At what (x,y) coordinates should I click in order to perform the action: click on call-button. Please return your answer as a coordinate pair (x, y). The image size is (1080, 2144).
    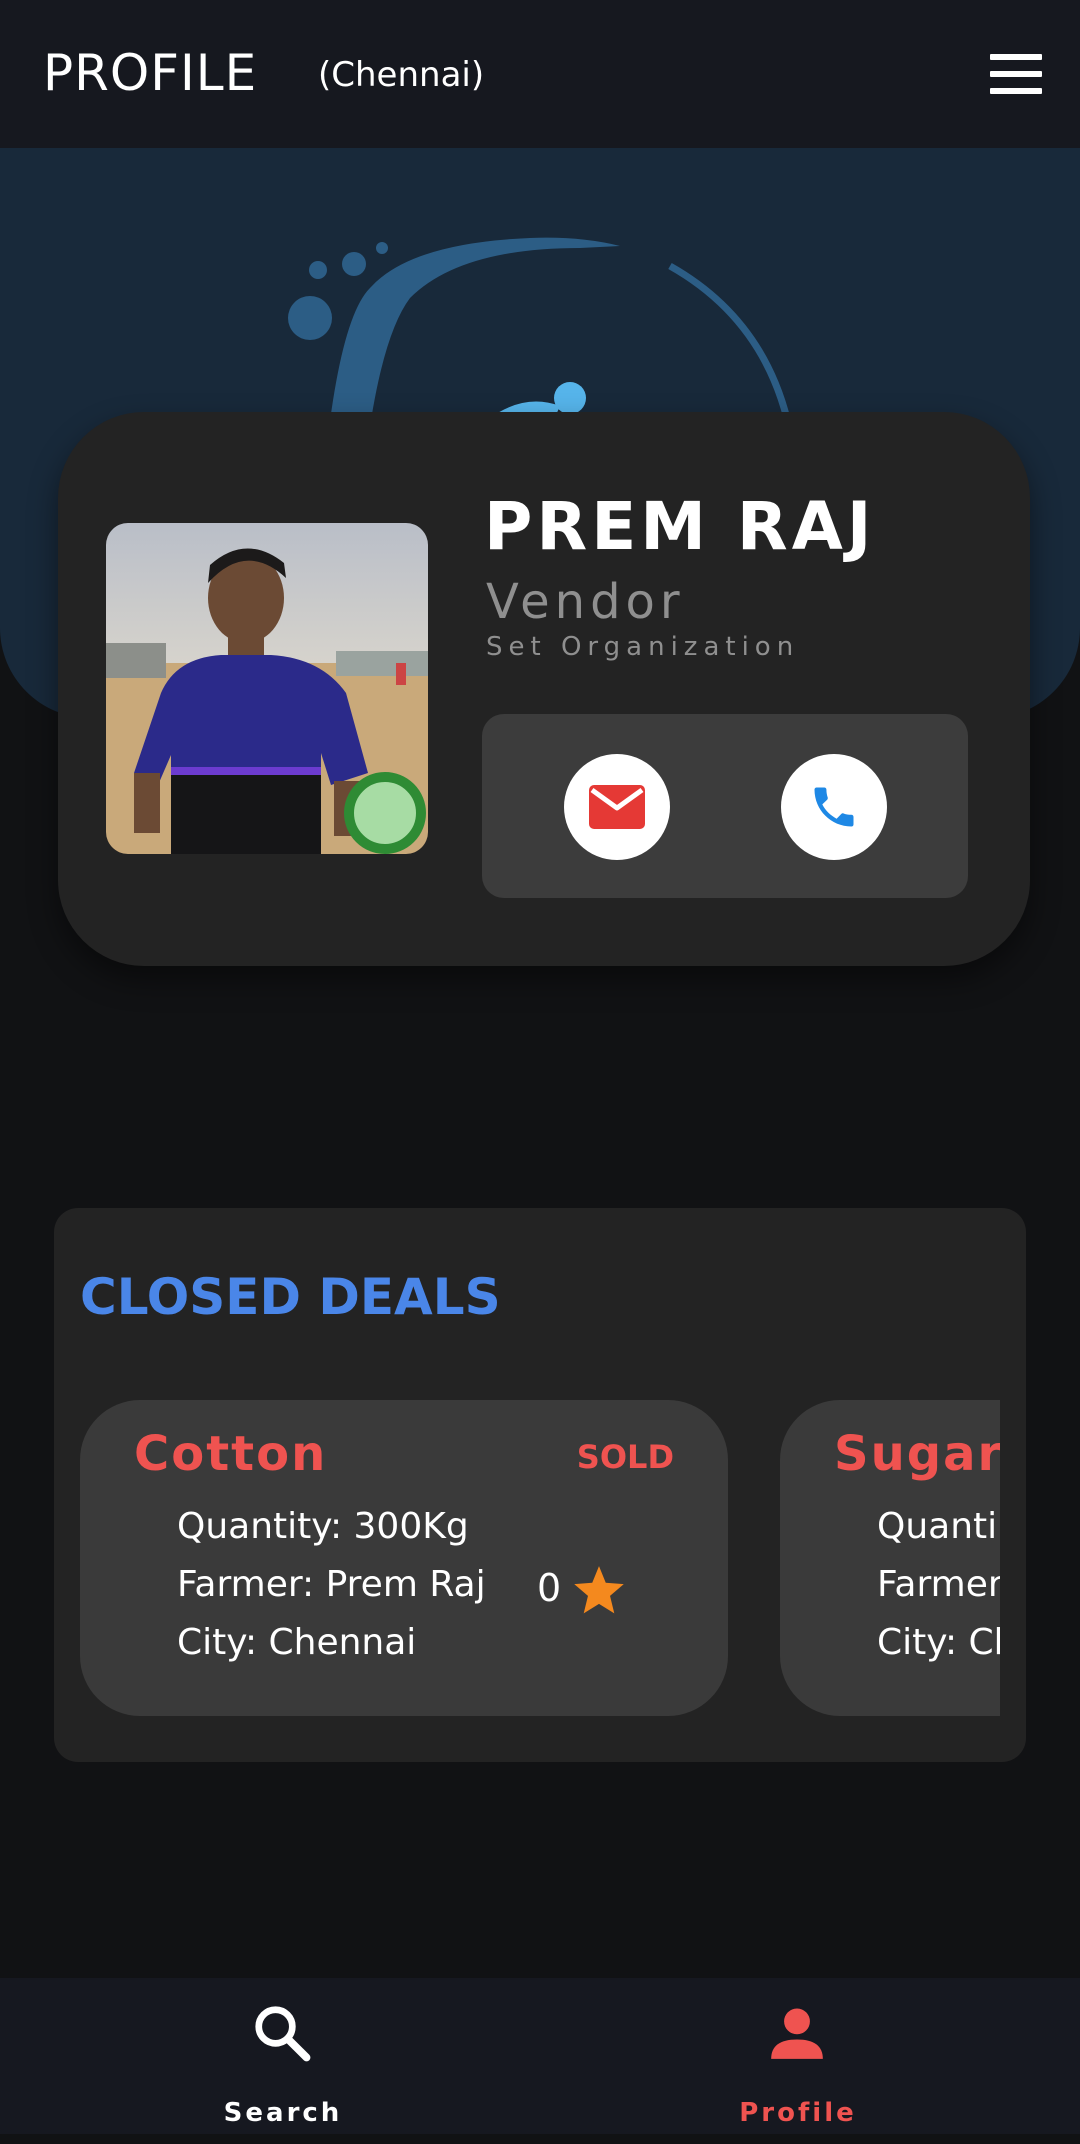
    Looking at the image, I should click on (834, 807).